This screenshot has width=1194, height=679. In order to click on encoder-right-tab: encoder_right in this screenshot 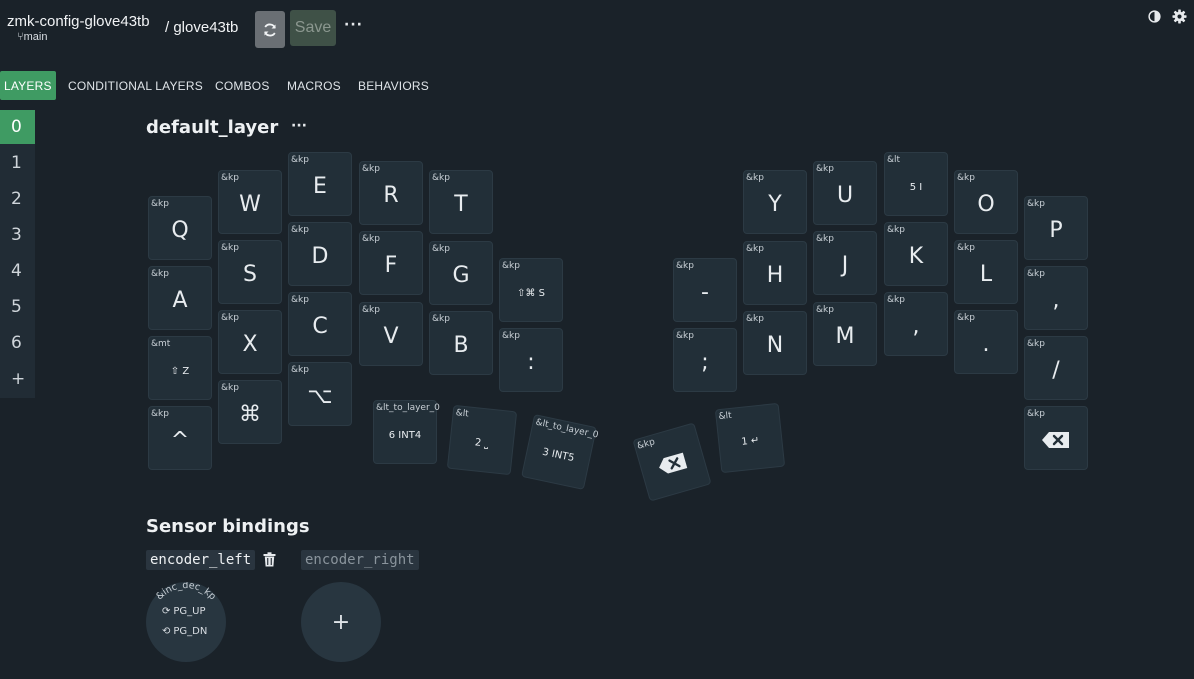, I will do `click(360, 560)`.